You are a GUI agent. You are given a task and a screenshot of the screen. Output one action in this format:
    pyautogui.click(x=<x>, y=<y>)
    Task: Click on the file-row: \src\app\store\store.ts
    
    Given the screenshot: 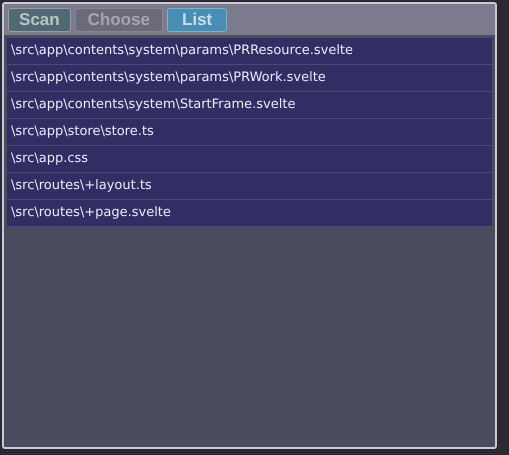 What is the action you would take?
    pyautogui.click(x=249, y=132)
    